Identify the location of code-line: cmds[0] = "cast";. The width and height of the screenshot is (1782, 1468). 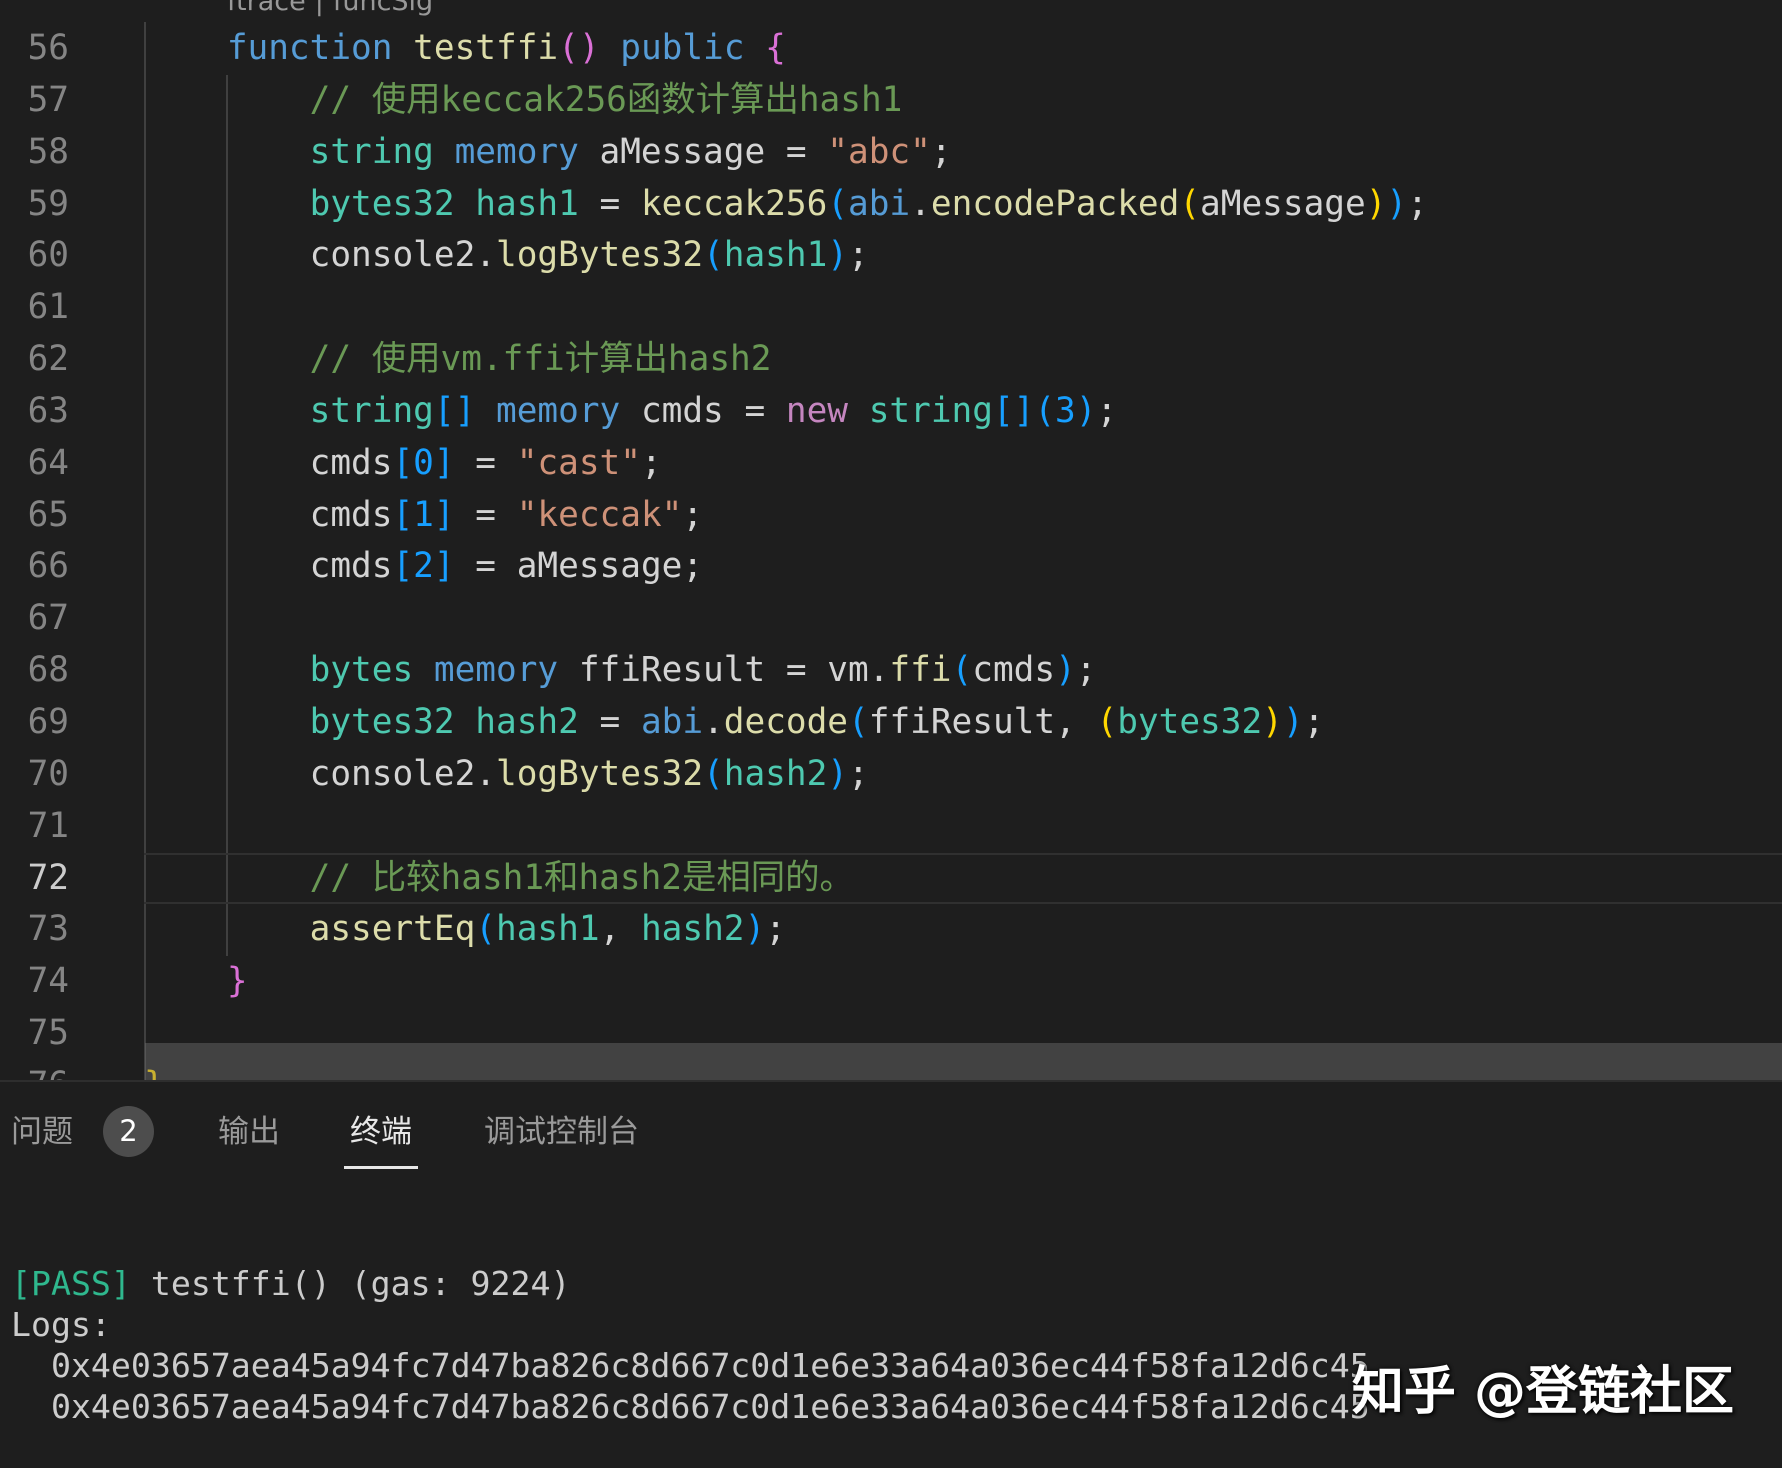
(963, 464).